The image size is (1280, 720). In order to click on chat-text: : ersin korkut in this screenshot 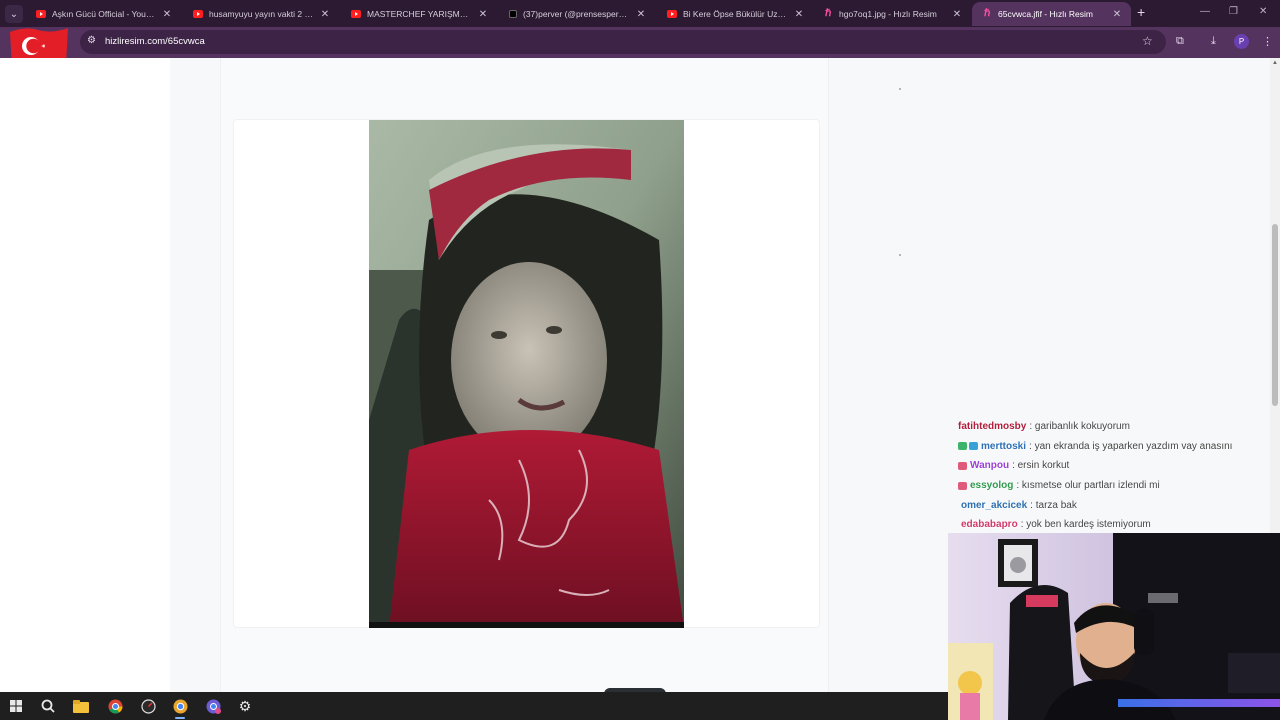, I will do `click(1041, 466)`.